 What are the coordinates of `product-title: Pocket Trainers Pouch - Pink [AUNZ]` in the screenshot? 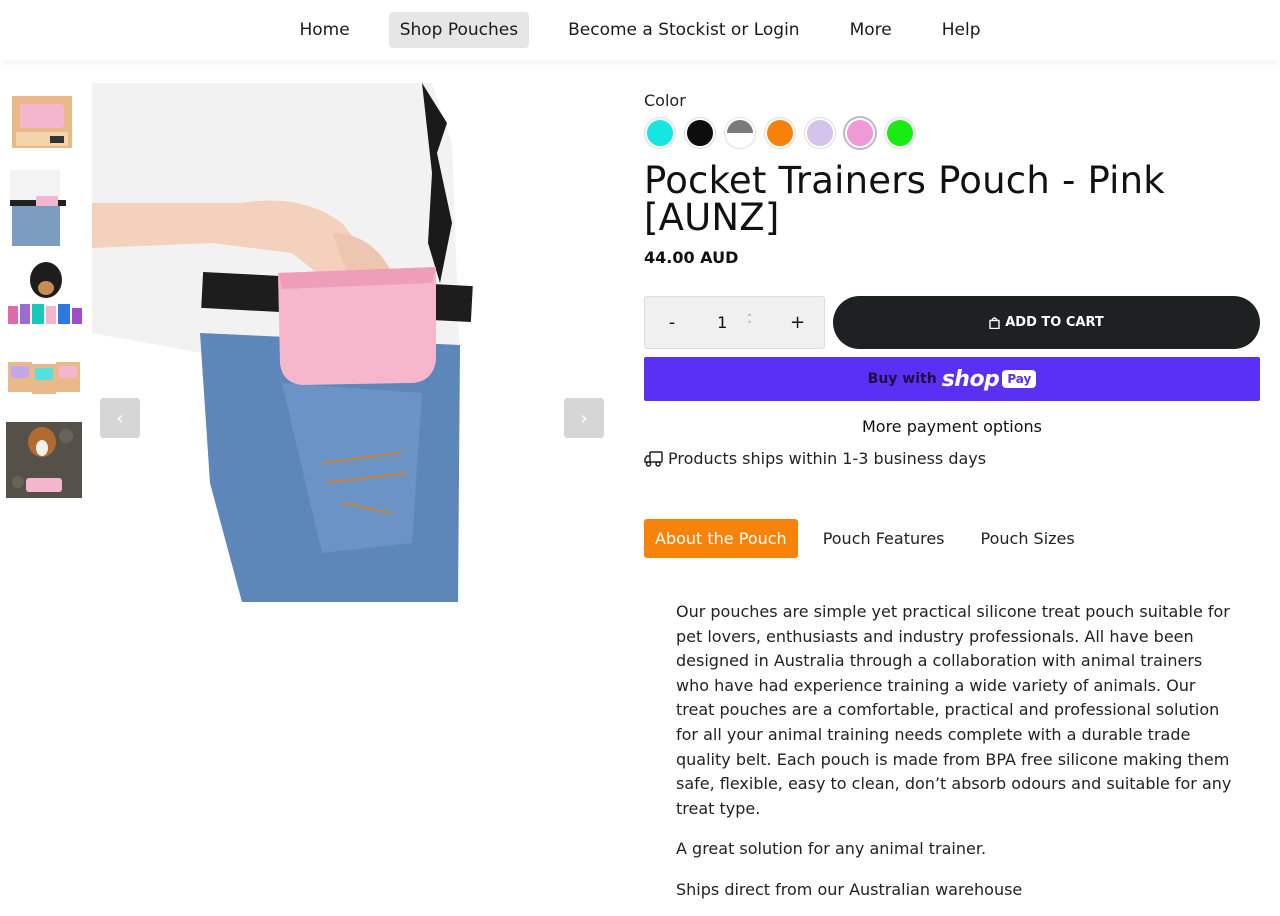 It's located at (904, 199).